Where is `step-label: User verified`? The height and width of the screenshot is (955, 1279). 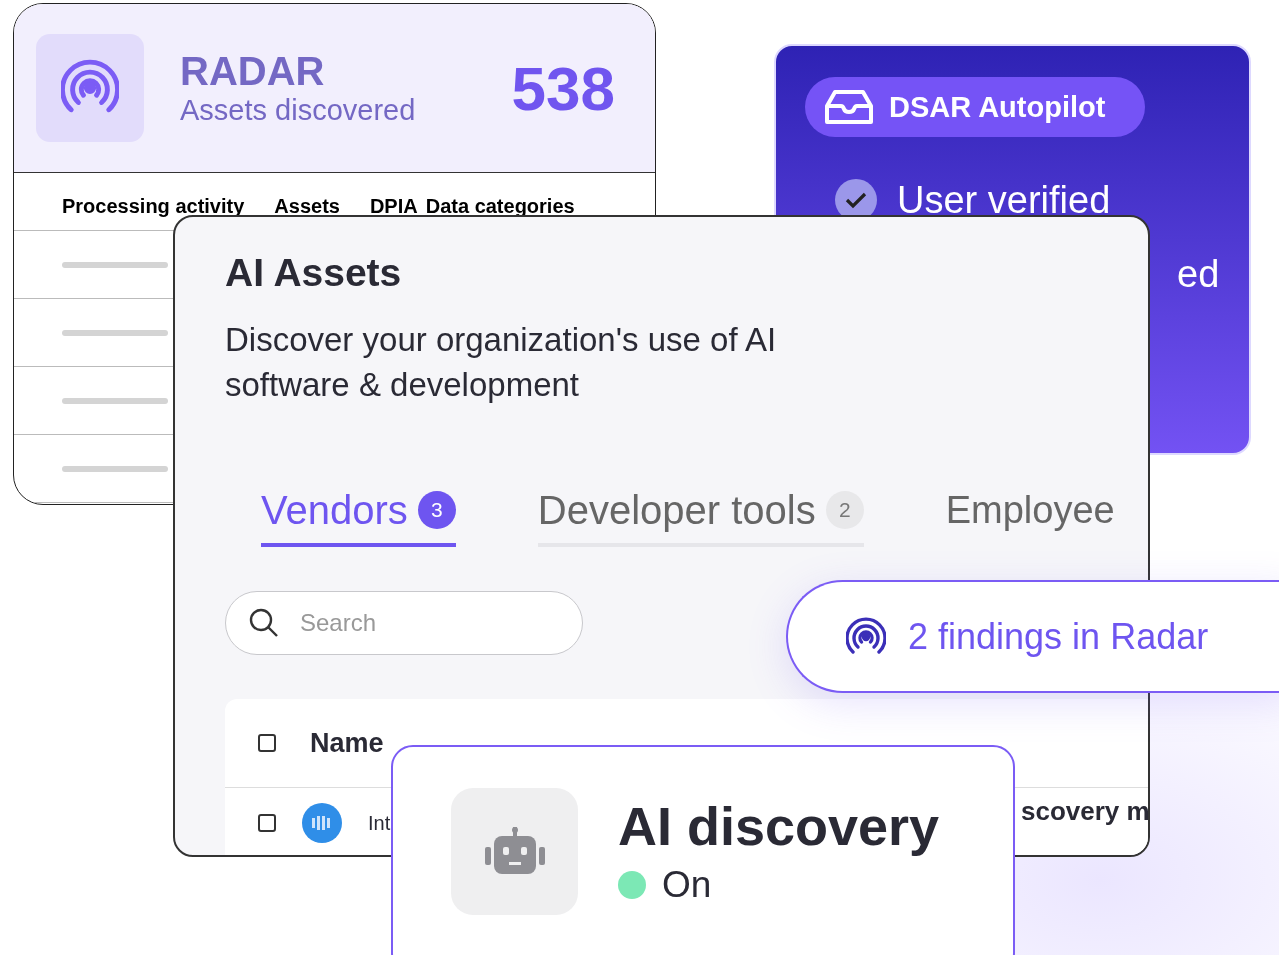 step-label: User verified is located at coordinates (1004, 200).